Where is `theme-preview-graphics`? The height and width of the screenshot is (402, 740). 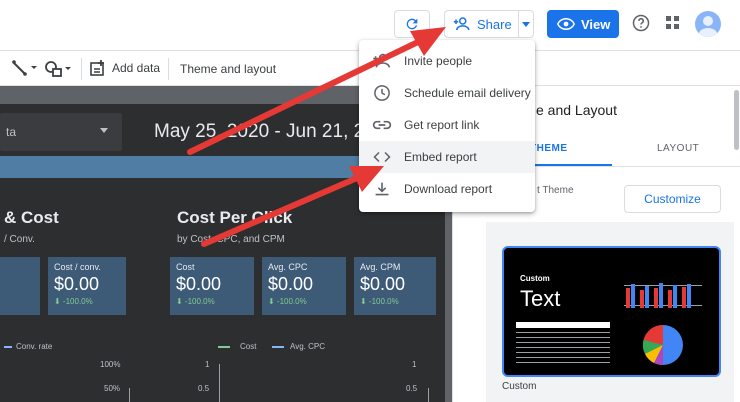
theme-preview-graphics is located at coordinates (609, 324).